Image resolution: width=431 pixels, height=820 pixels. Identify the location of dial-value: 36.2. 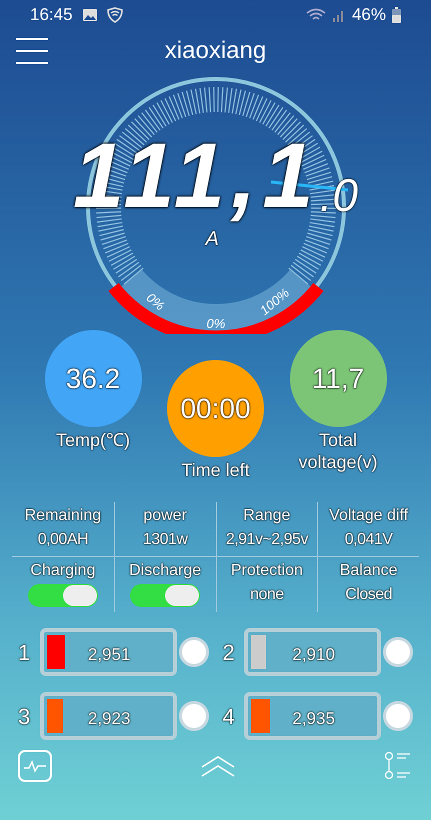
(93, 379).